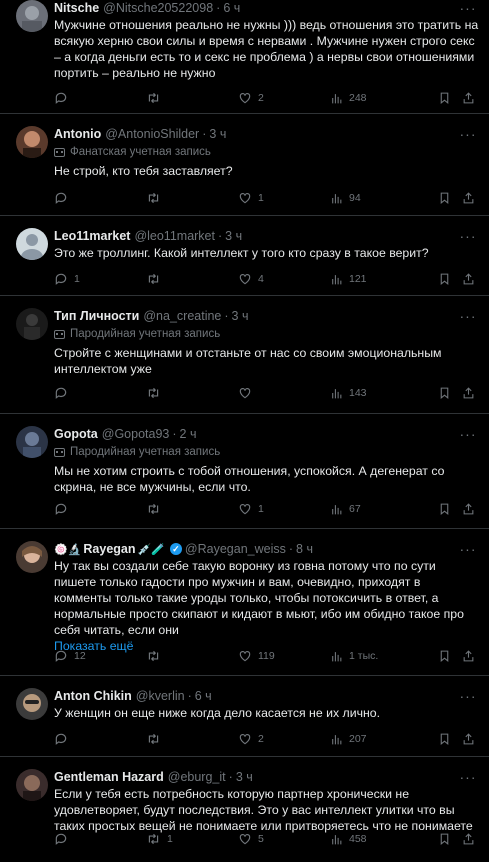 Image resolution: width=489 pixels, height=862 pixels. I want to click on author-name: Gentleman Hazard, so click(109, 777).